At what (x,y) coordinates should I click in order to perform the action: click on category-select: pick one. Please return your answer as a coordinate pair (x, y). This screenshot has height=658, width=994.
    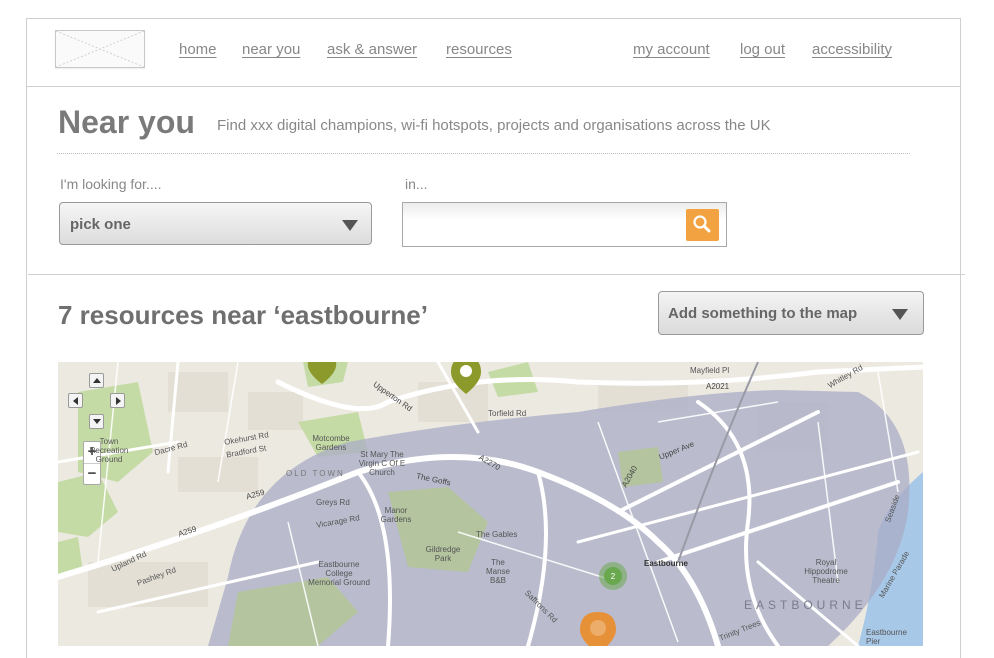
    Looking at the image, I should click on (215, 223).